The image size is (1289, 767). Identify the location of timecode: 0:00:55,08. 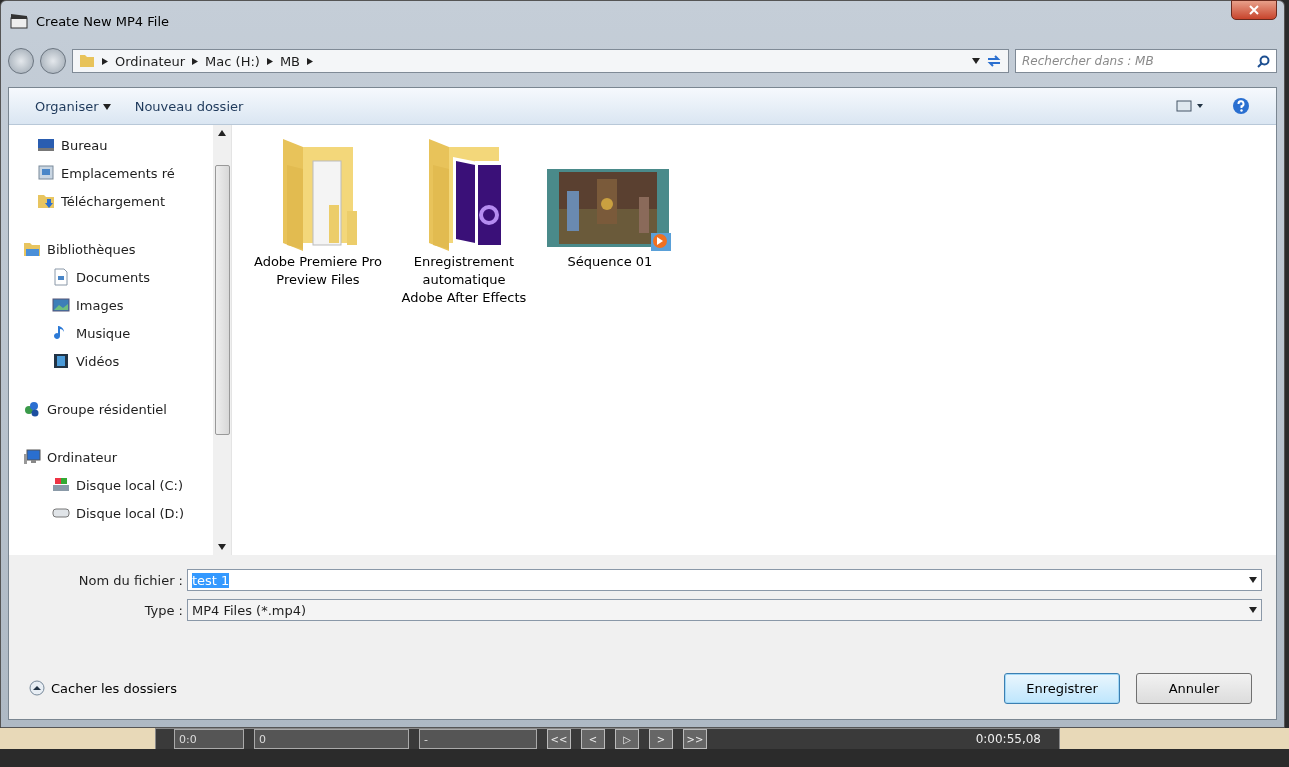
(1008, 739).